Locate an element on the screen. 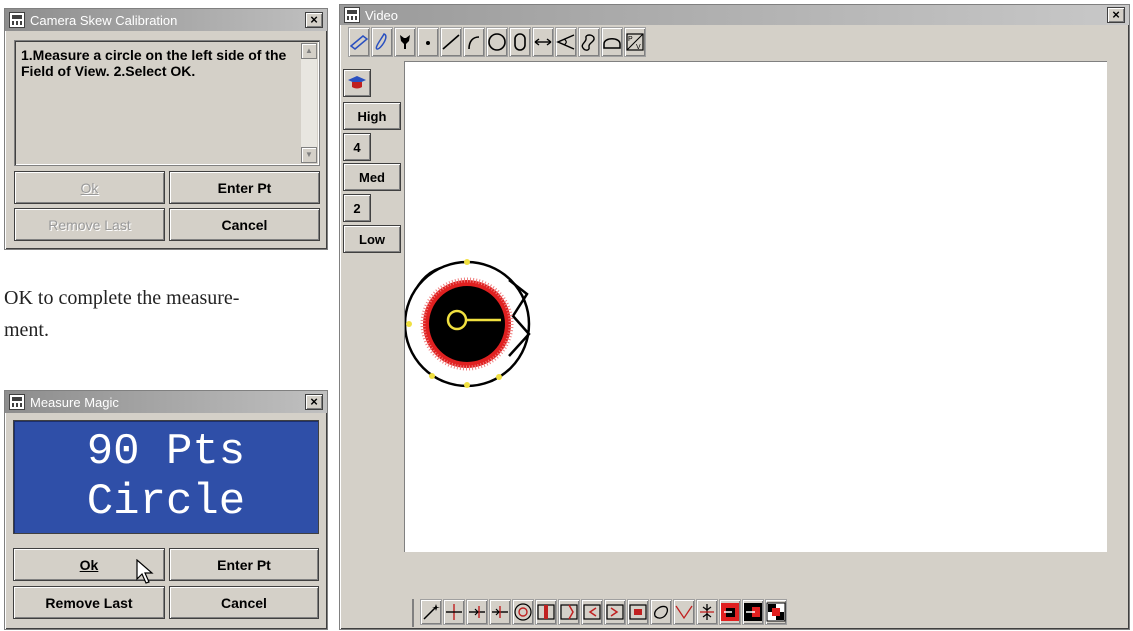 This screenshot has height=631, width=1133. threshold-2-icon is located at coordinates (753, 612).